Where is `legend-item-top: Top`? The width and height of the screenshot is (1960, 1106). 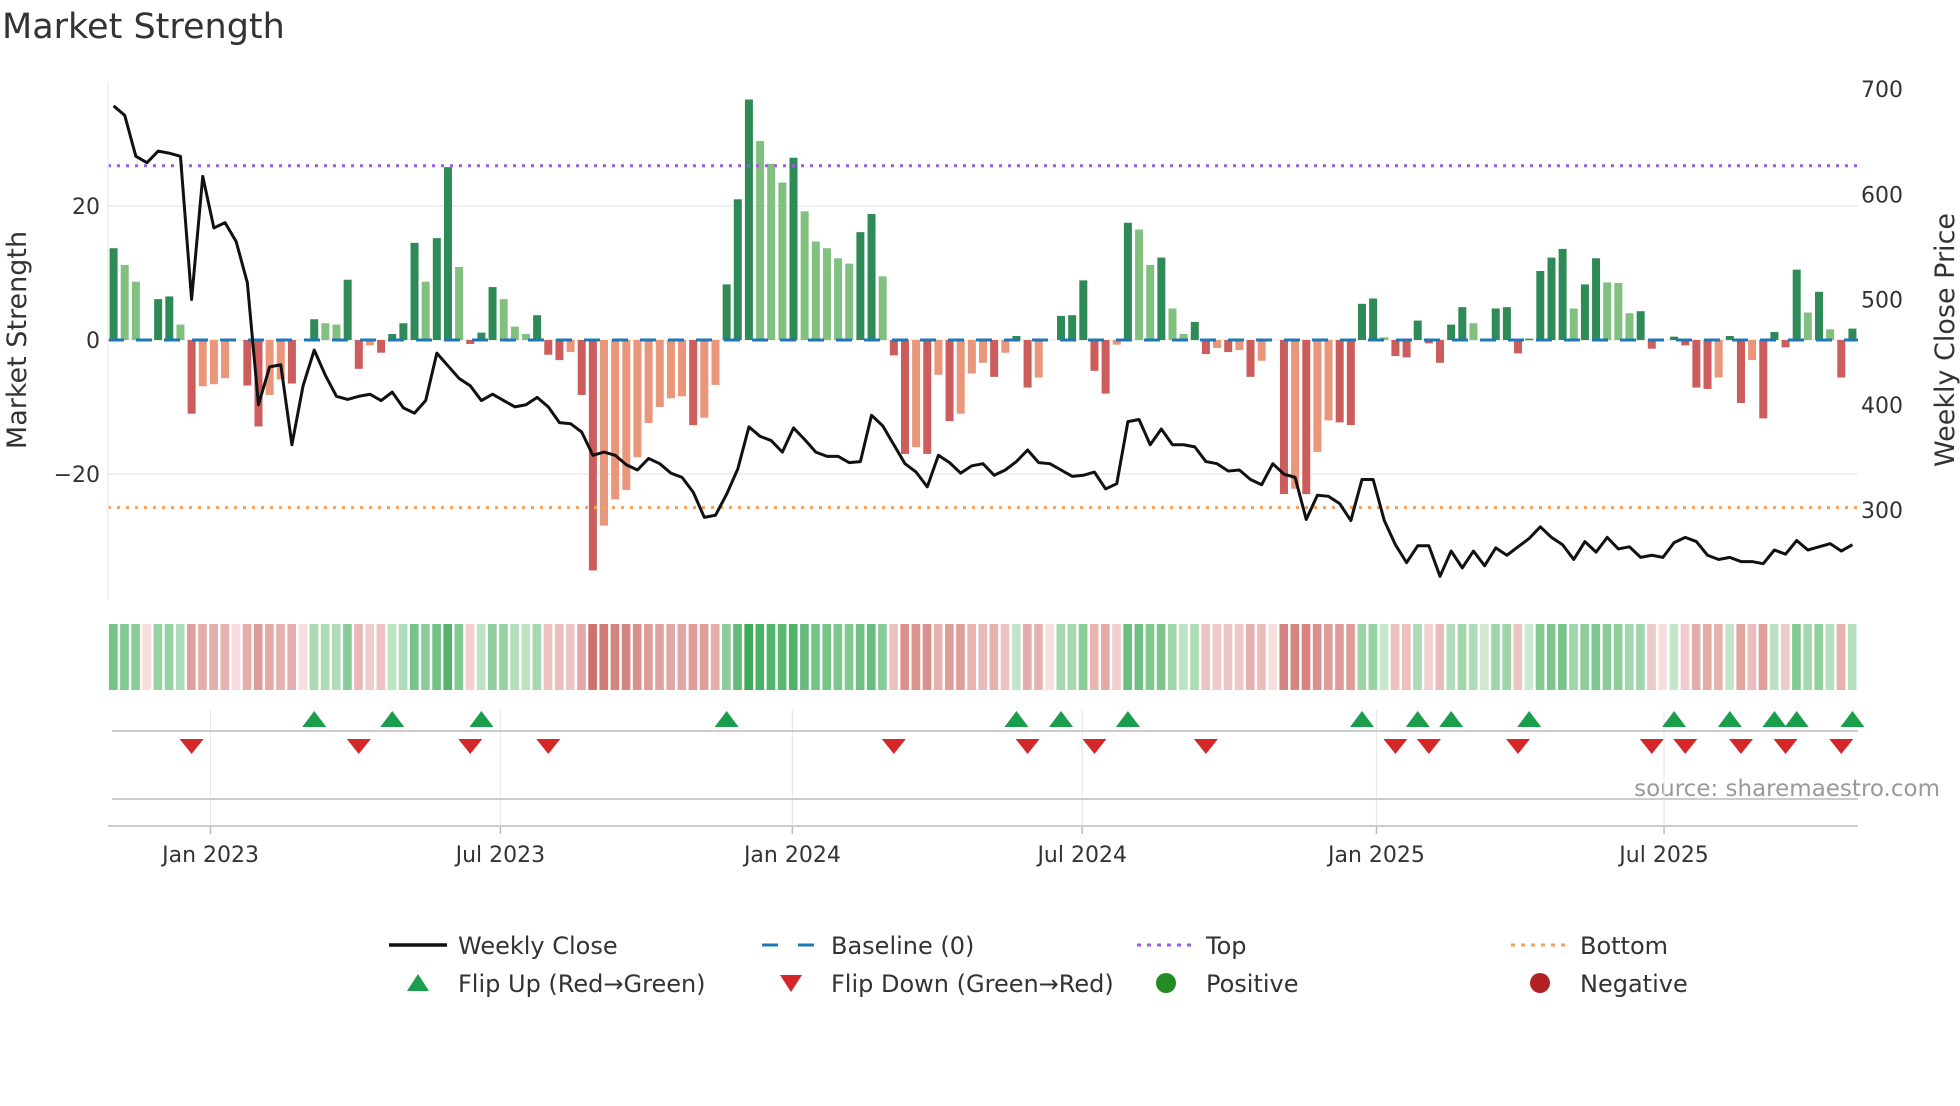 legend-item-top: Top is located at coordinates (1192, 946).